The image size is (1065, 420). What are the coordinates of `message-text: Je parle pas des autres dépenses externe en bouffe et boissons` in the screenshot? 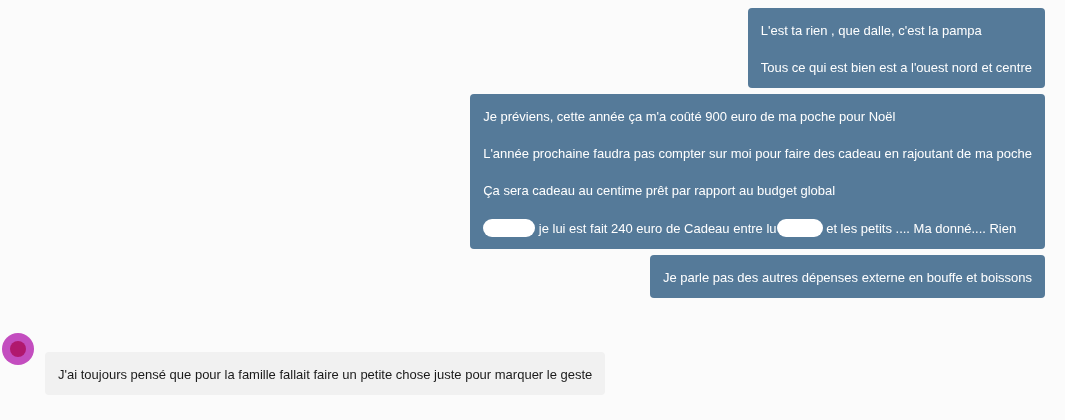 It's located at (847, 277).